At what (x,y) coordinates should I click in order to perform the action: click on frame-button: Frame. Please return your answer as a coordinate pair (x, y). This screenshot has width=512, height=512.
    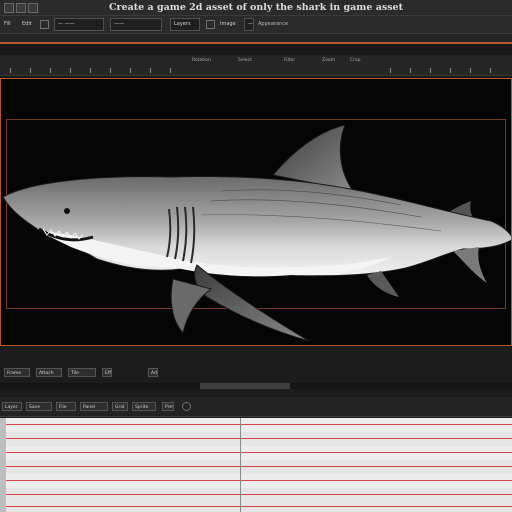
    Looking at the image, I should click on (17, 372).